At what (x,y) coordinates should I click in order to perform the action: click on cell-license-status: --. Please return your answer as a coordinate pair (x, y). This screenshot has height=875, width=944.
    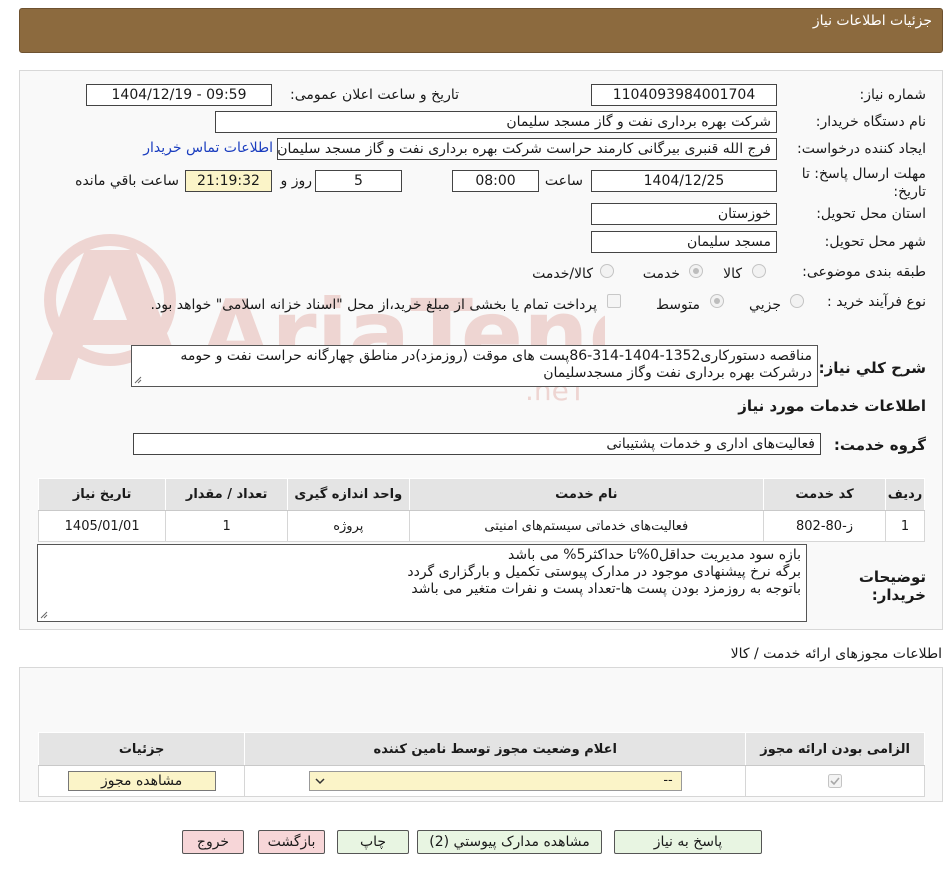
    Looking at the image, I should click on (495, 781).